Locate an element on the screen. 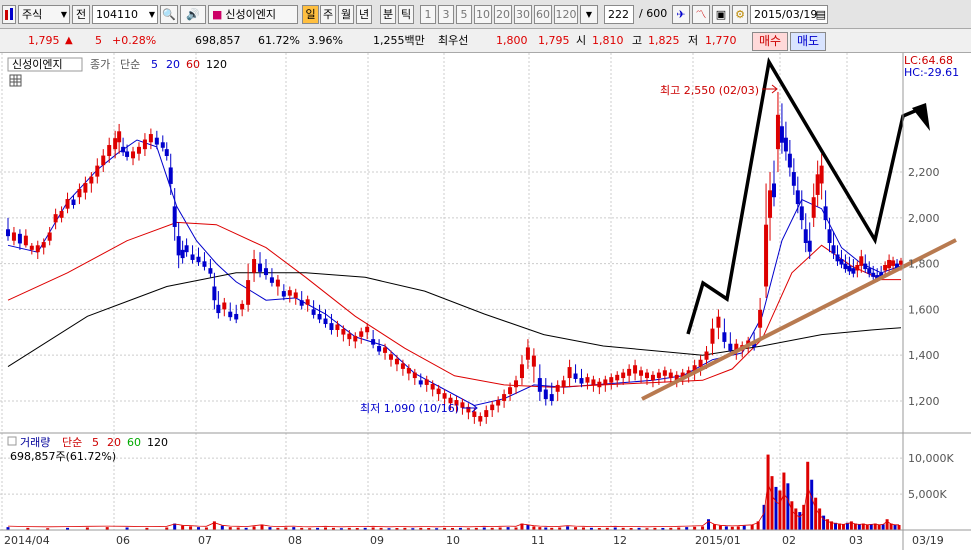 The height and width of the screenshot is (550, 971). prefix-button: 전 is located at coordinates (81, 14).